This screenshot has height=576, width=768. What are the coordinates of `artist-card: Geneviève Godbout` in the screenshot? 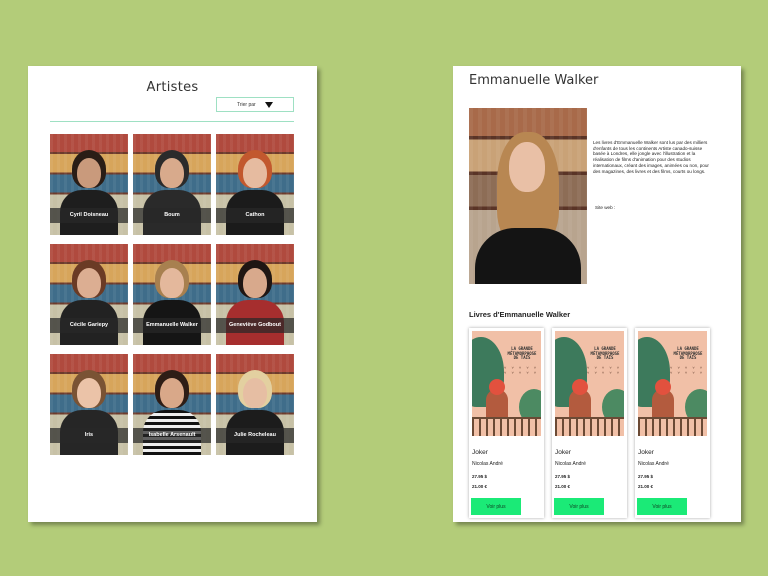 It's located at (255, 294).